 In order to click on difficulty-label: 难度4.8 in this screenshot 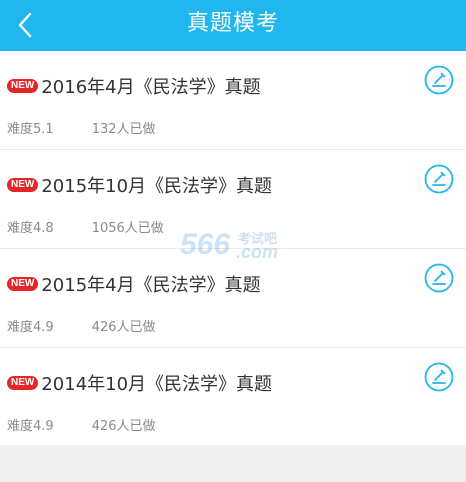, I will do `click(30, 228)`.